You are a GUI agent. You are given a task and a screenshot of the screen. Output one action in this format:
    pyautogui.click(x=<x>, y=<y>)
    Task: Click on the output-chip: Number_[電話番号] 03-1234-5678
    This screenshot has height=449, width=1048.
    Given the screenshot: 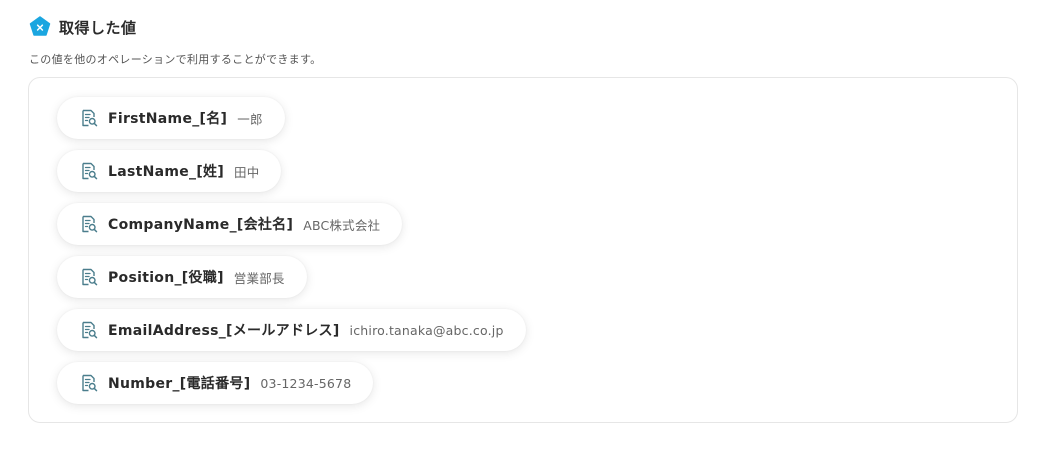 What is the action you would take?
    pyautogui.click(x=215, y=383)
    